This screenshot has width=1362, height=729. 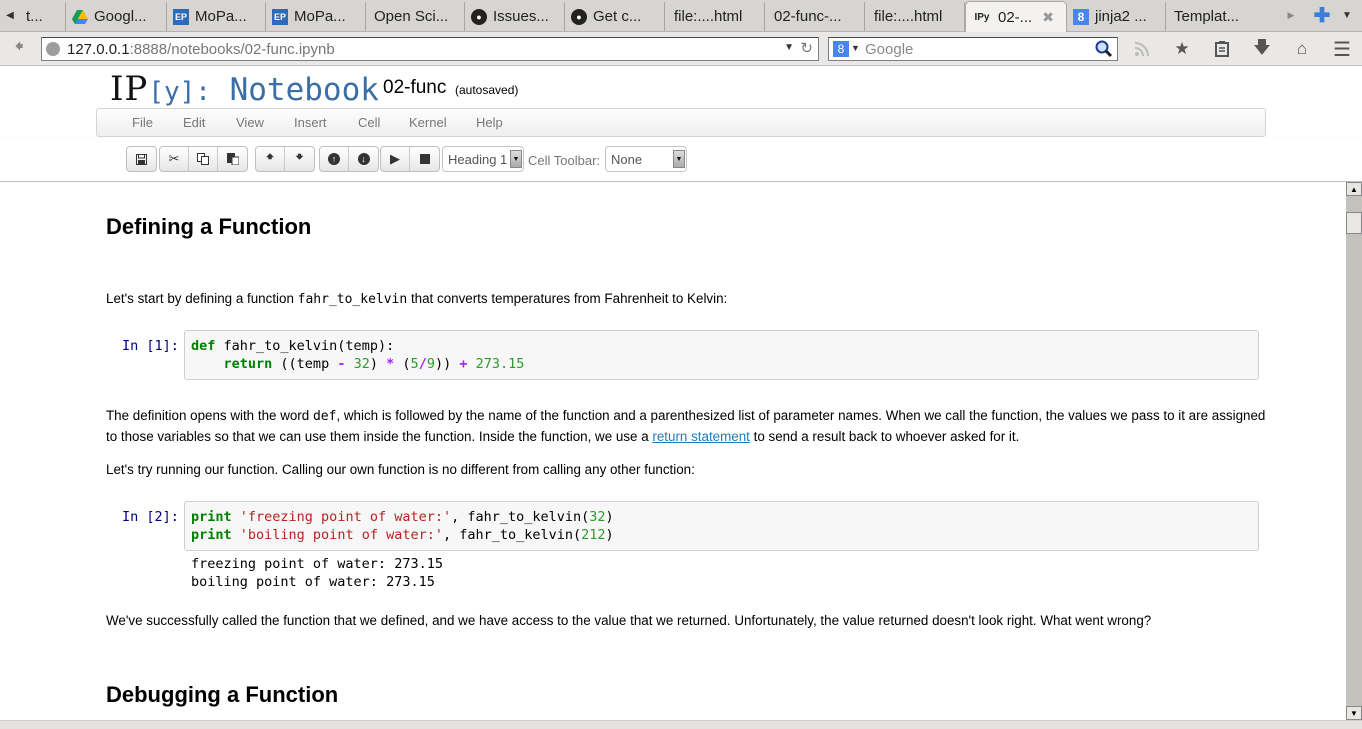 What do you see at coordinates (369, 122) in the screenshot?
I see `menu-cell: Cell` at bounding box center [369, 122].